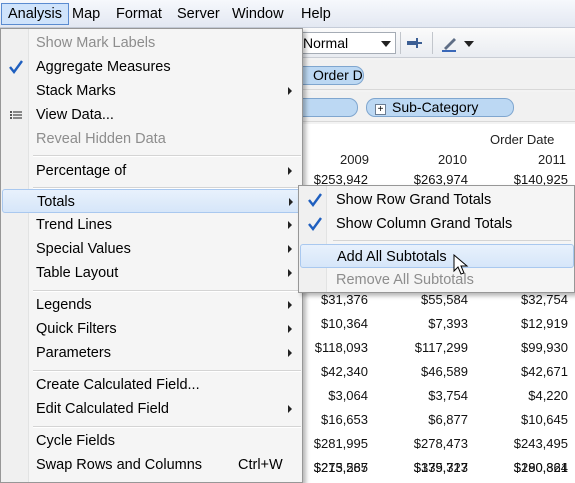  Describe the element at coordinates (198, 14) in the screenshot. I see `menu-server: Server` at that location.